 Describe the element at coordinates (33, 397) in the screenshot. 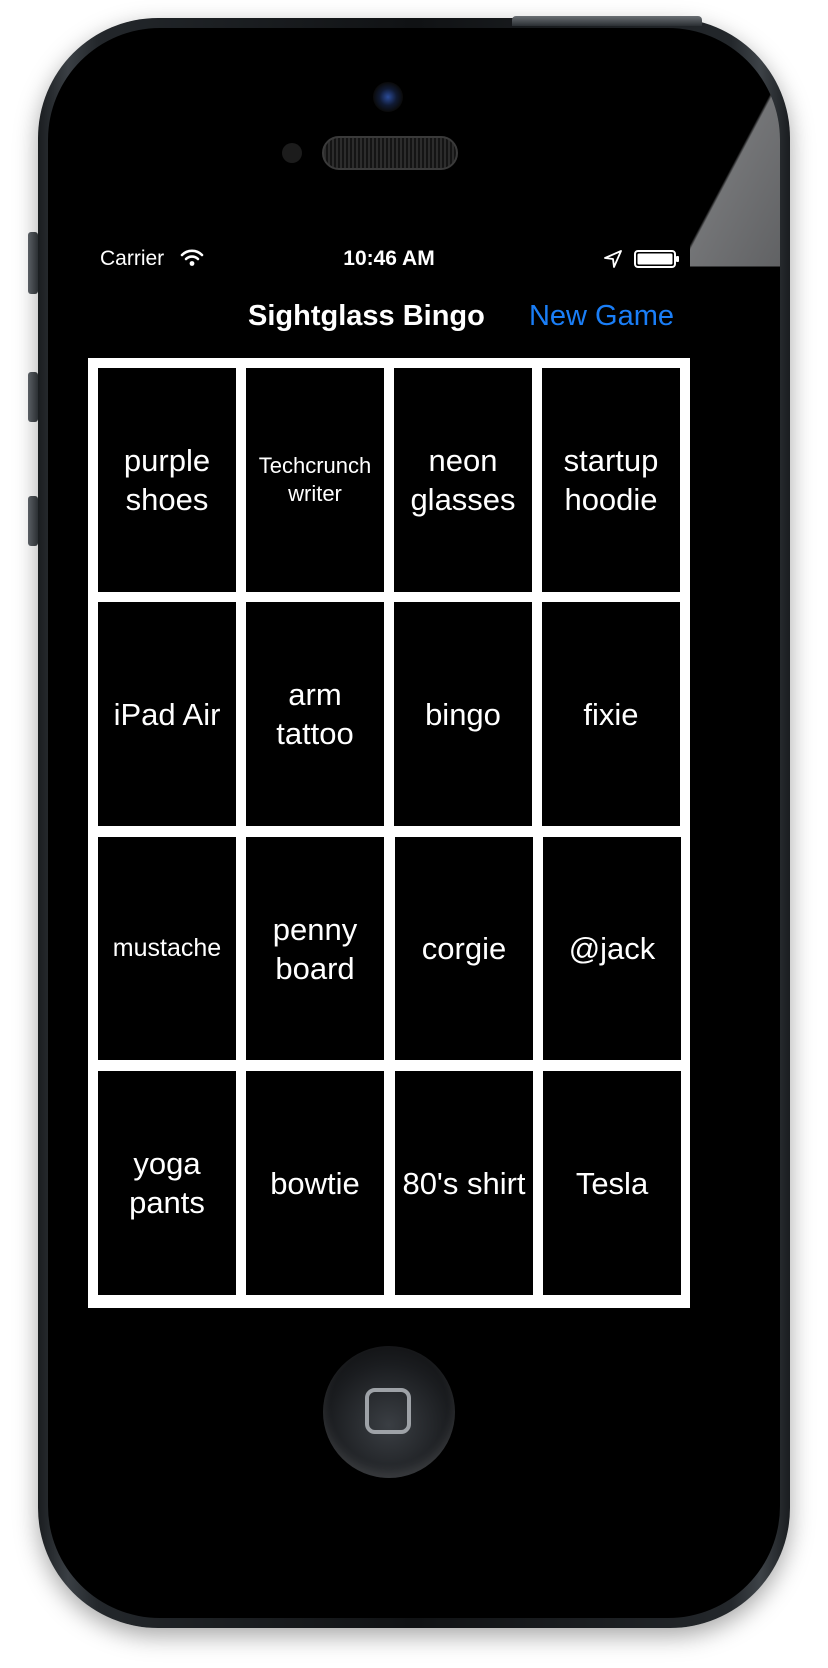

I see `volume-up-button` at that location.